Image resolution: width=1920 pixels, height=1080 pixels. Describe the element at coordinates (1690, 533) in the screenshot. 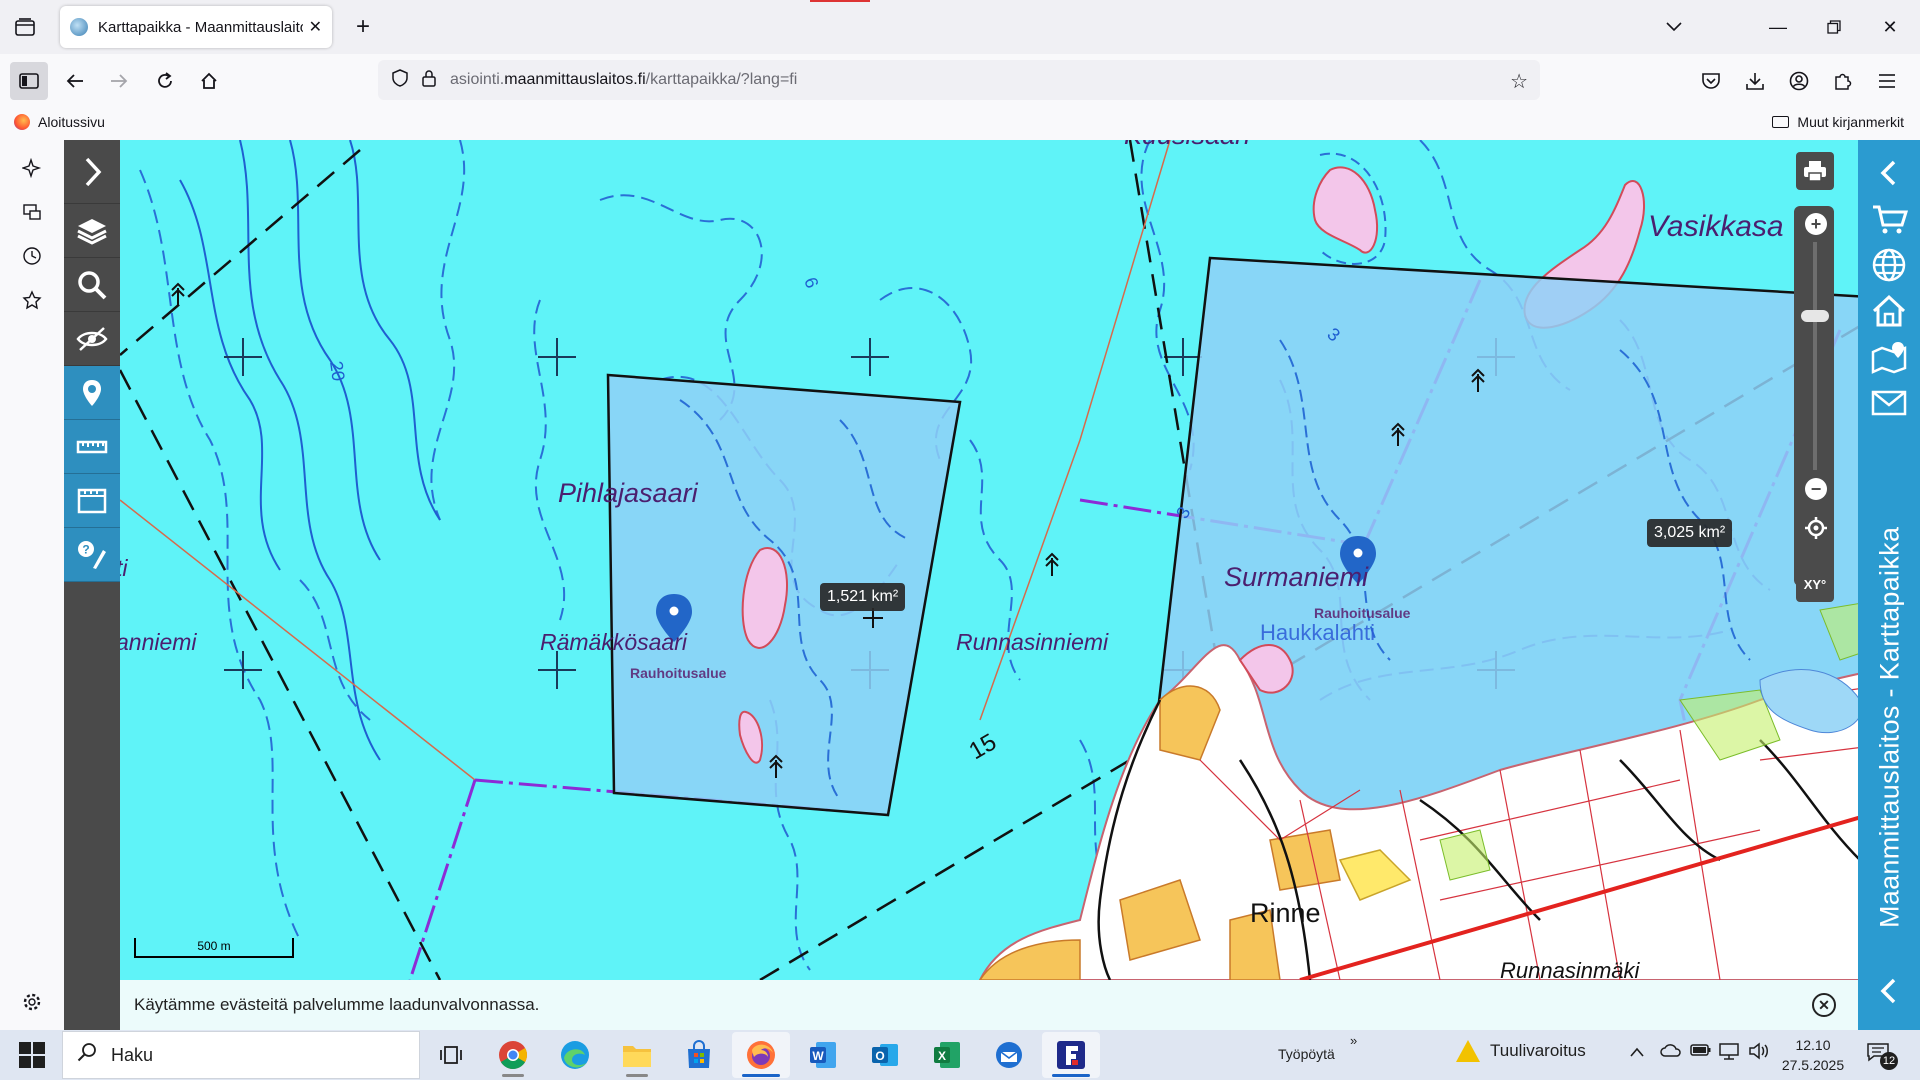

I see `area-measurement-label: 3,025 km²` at that location.